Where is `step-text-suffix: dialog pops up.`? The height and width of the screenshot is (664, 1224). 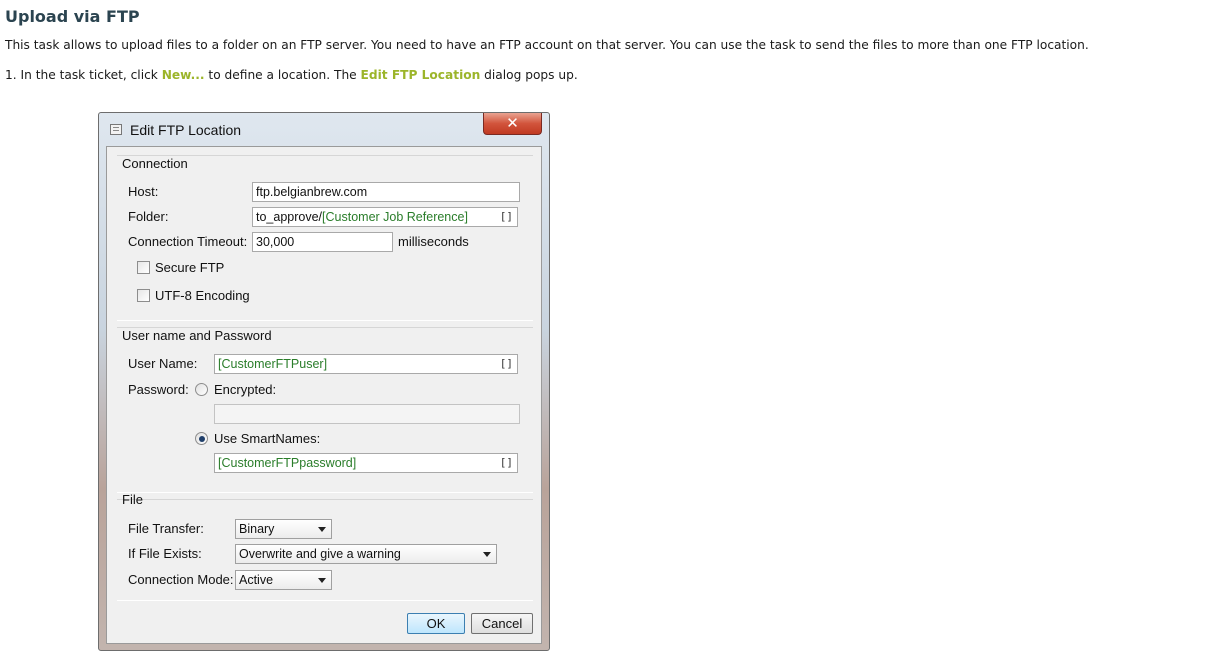 step-text-suffix: dialog pops up. is located at coordinates (529, 75).